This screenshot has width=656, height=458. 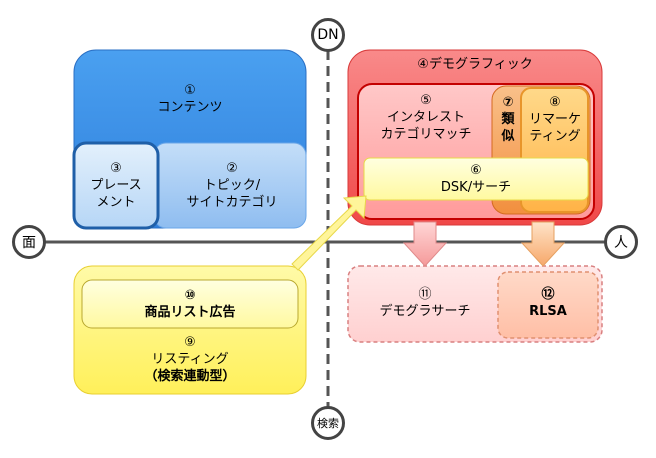 I want to click on listing-line1: リスティング, so click(x=190, y=359).